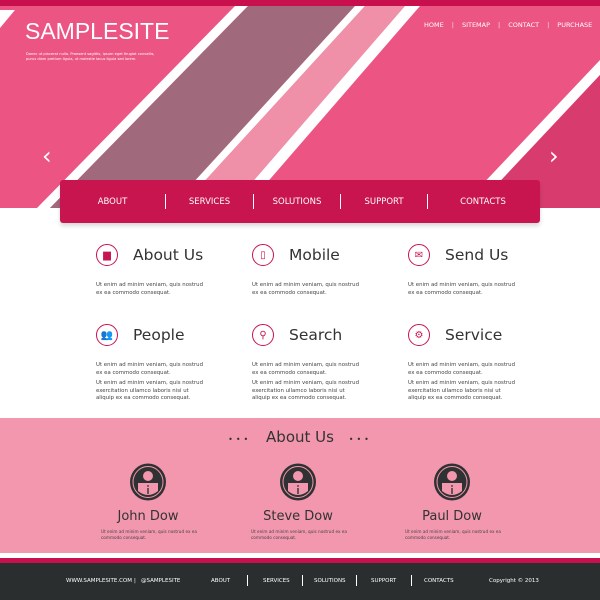 Image resolution: width=600 pixels, height=600 pixels. Describe the element at coordinates (574, 25) in the screenshot. I see `top-nav-purchase: PURCHASE` at that location.